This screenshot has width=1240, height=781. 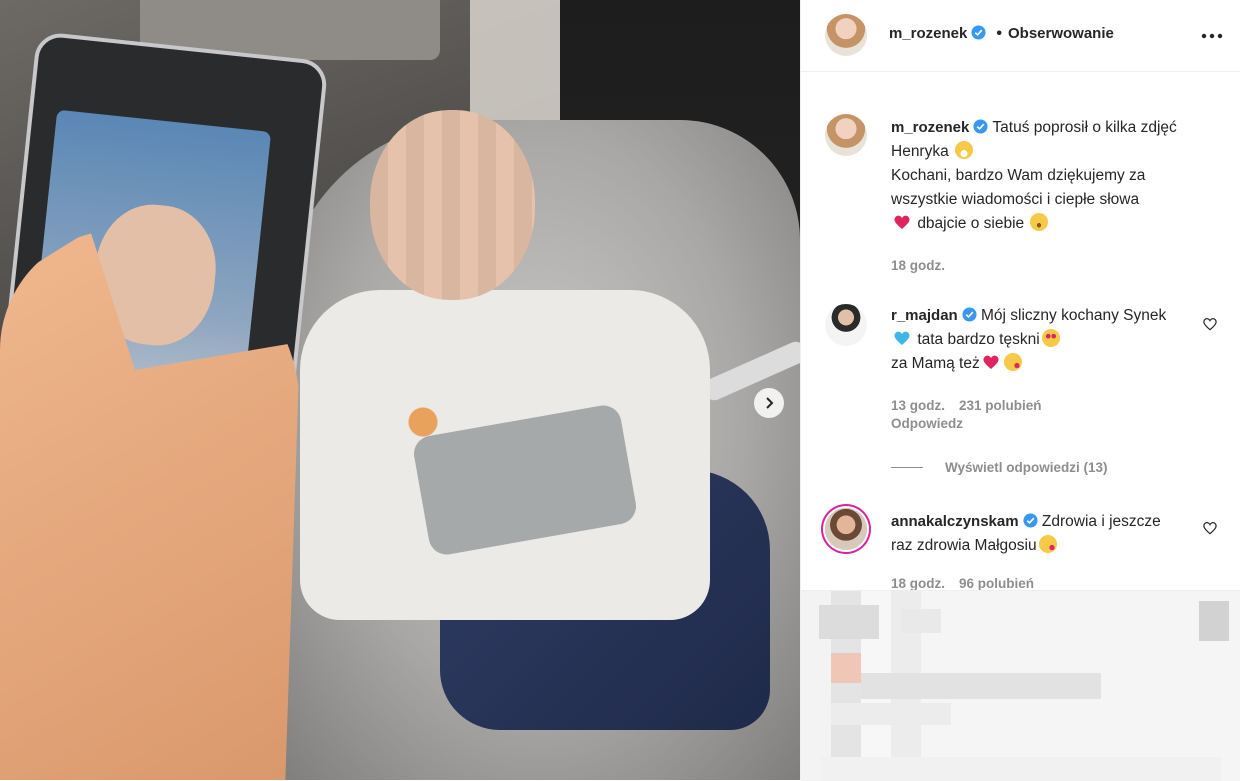 I want to click on reply-button: Odpowiedz, so click(x=927, y=423).